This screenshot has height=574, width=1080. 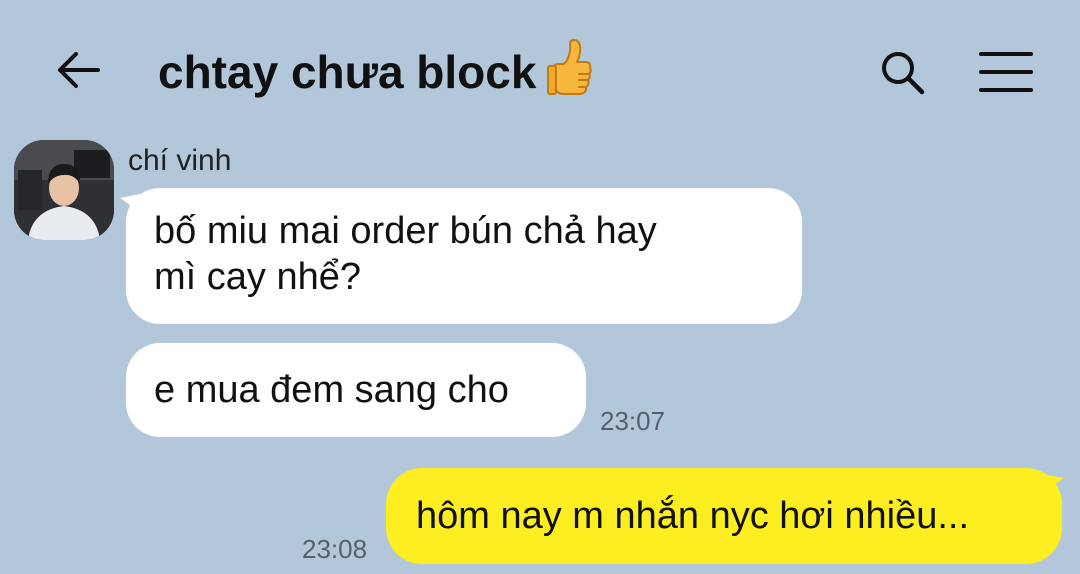 I want to click on sender-name: chí vinh, so click(x=180, y=160).